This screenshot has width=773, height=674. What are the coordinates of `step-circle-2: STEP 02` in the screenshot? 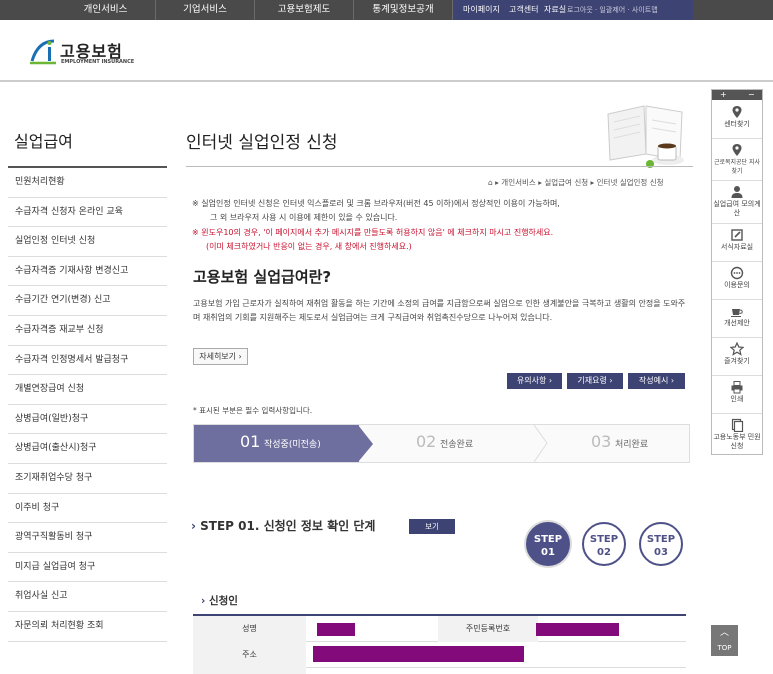 It's located at (604, 544).